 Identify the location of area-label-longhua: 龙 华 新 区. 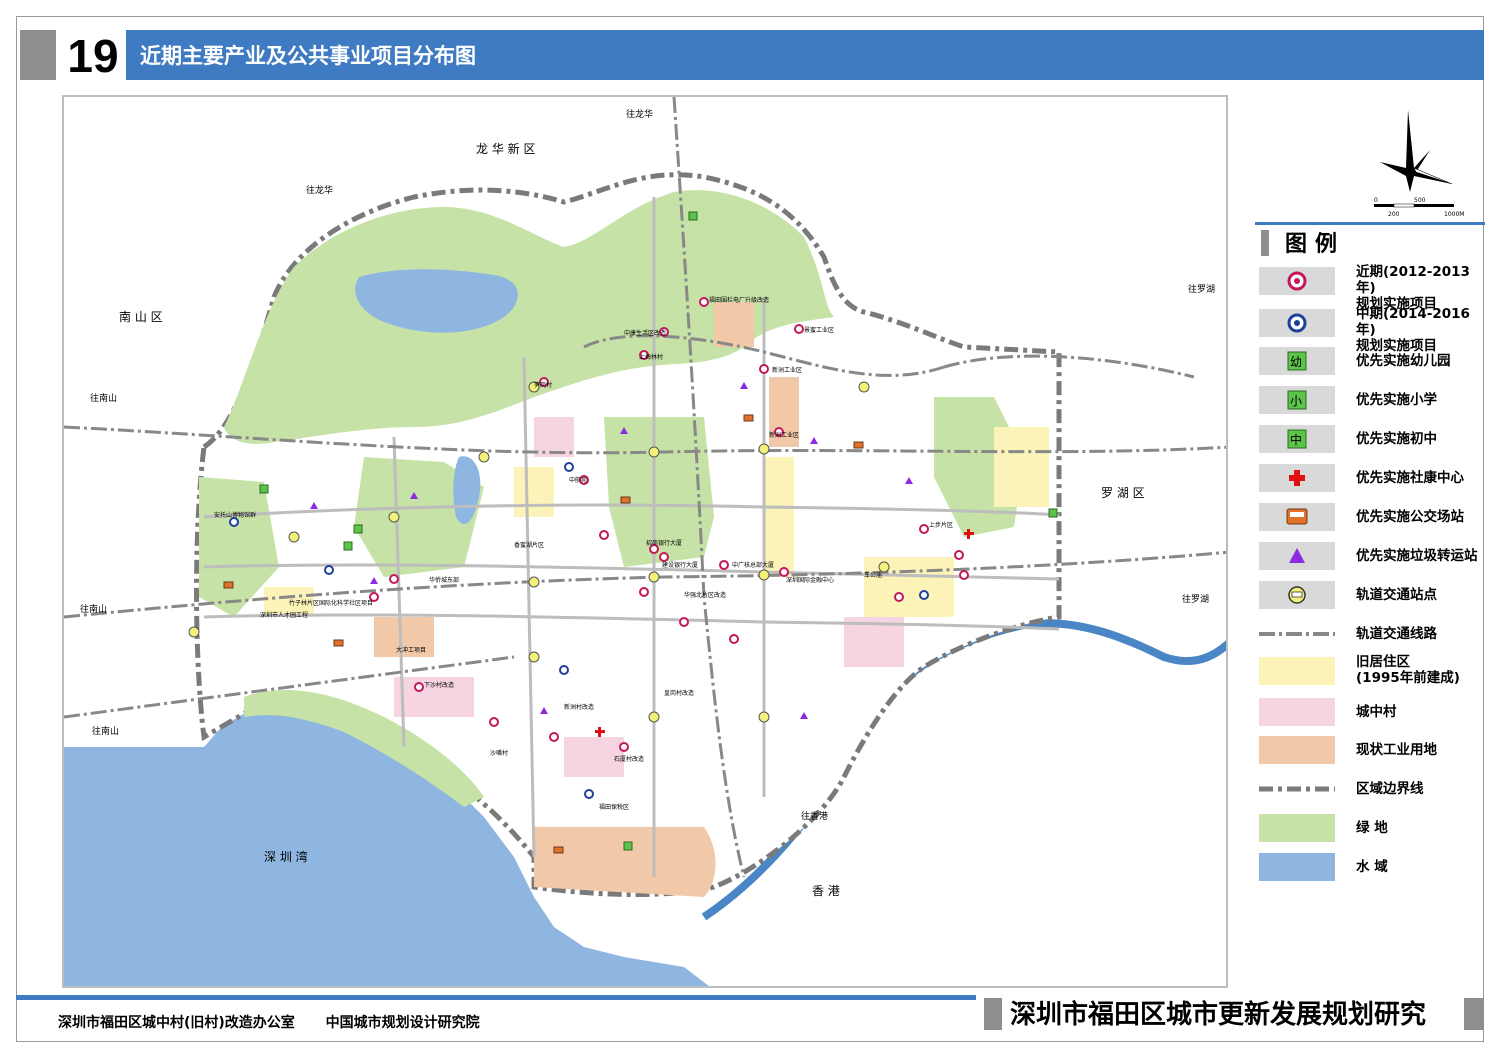
(505, 148).